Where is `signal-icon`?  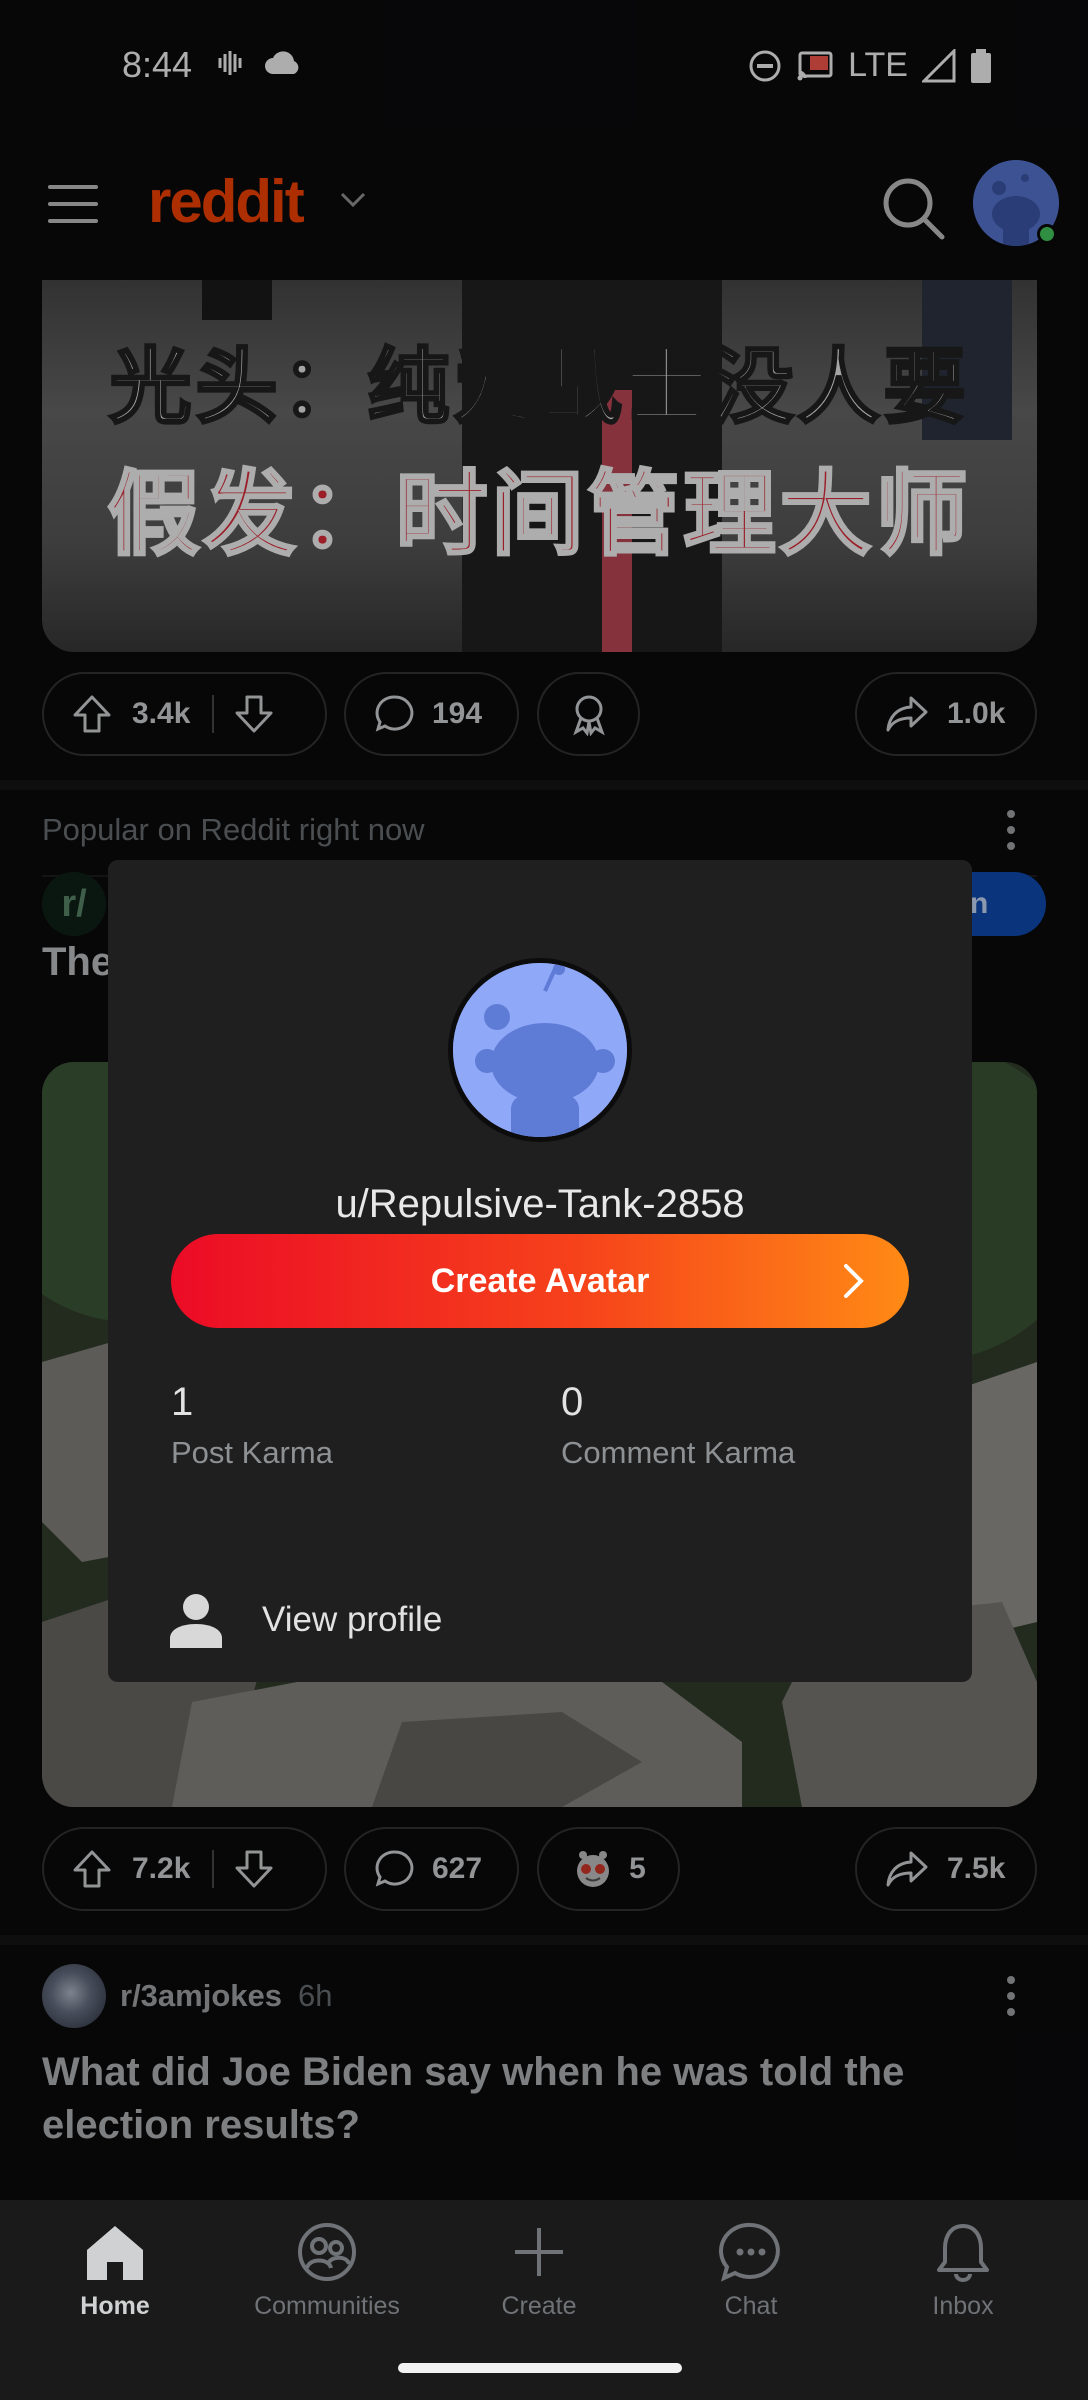 signal-icon is located at coordinates (939, 65).